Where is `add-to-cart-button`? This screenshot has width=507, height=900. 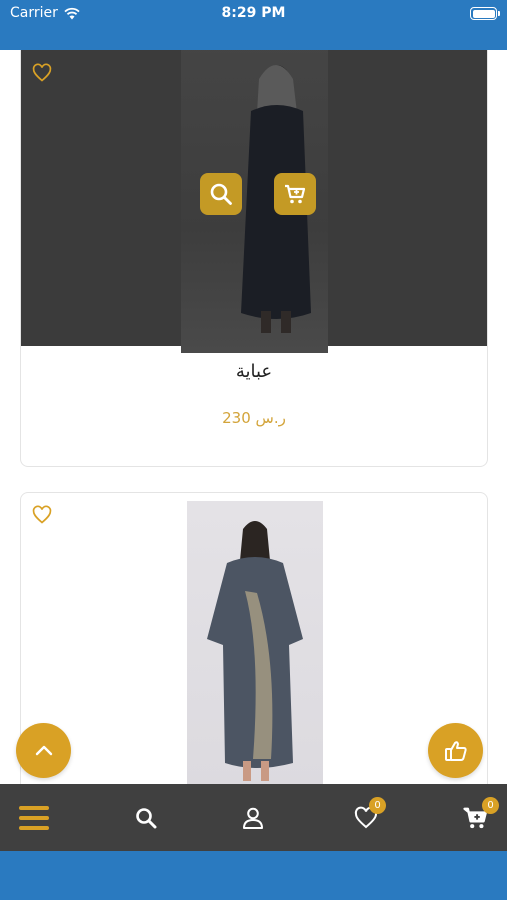
add-to-cart-button is located at coordinates (295, 194).